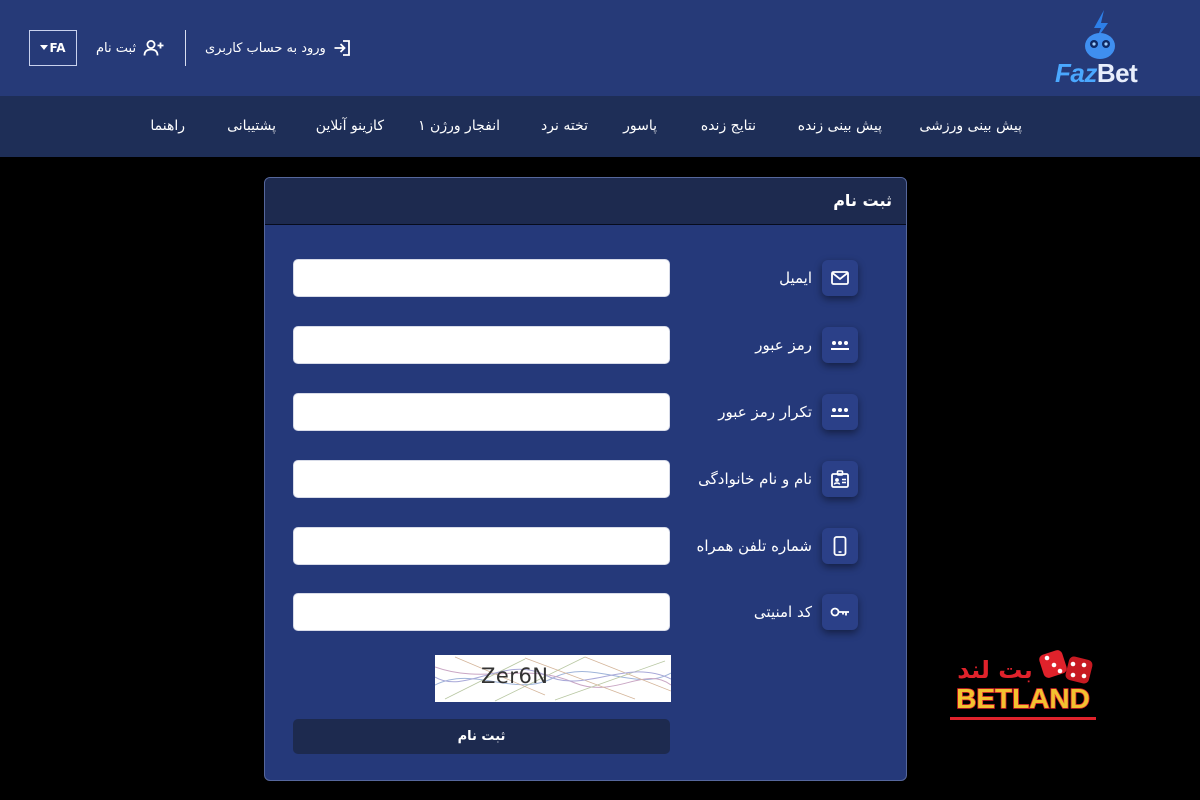  Describe the element at coordinates (481, 546) in the screenshot. I see `mobile-number-field` at that location.